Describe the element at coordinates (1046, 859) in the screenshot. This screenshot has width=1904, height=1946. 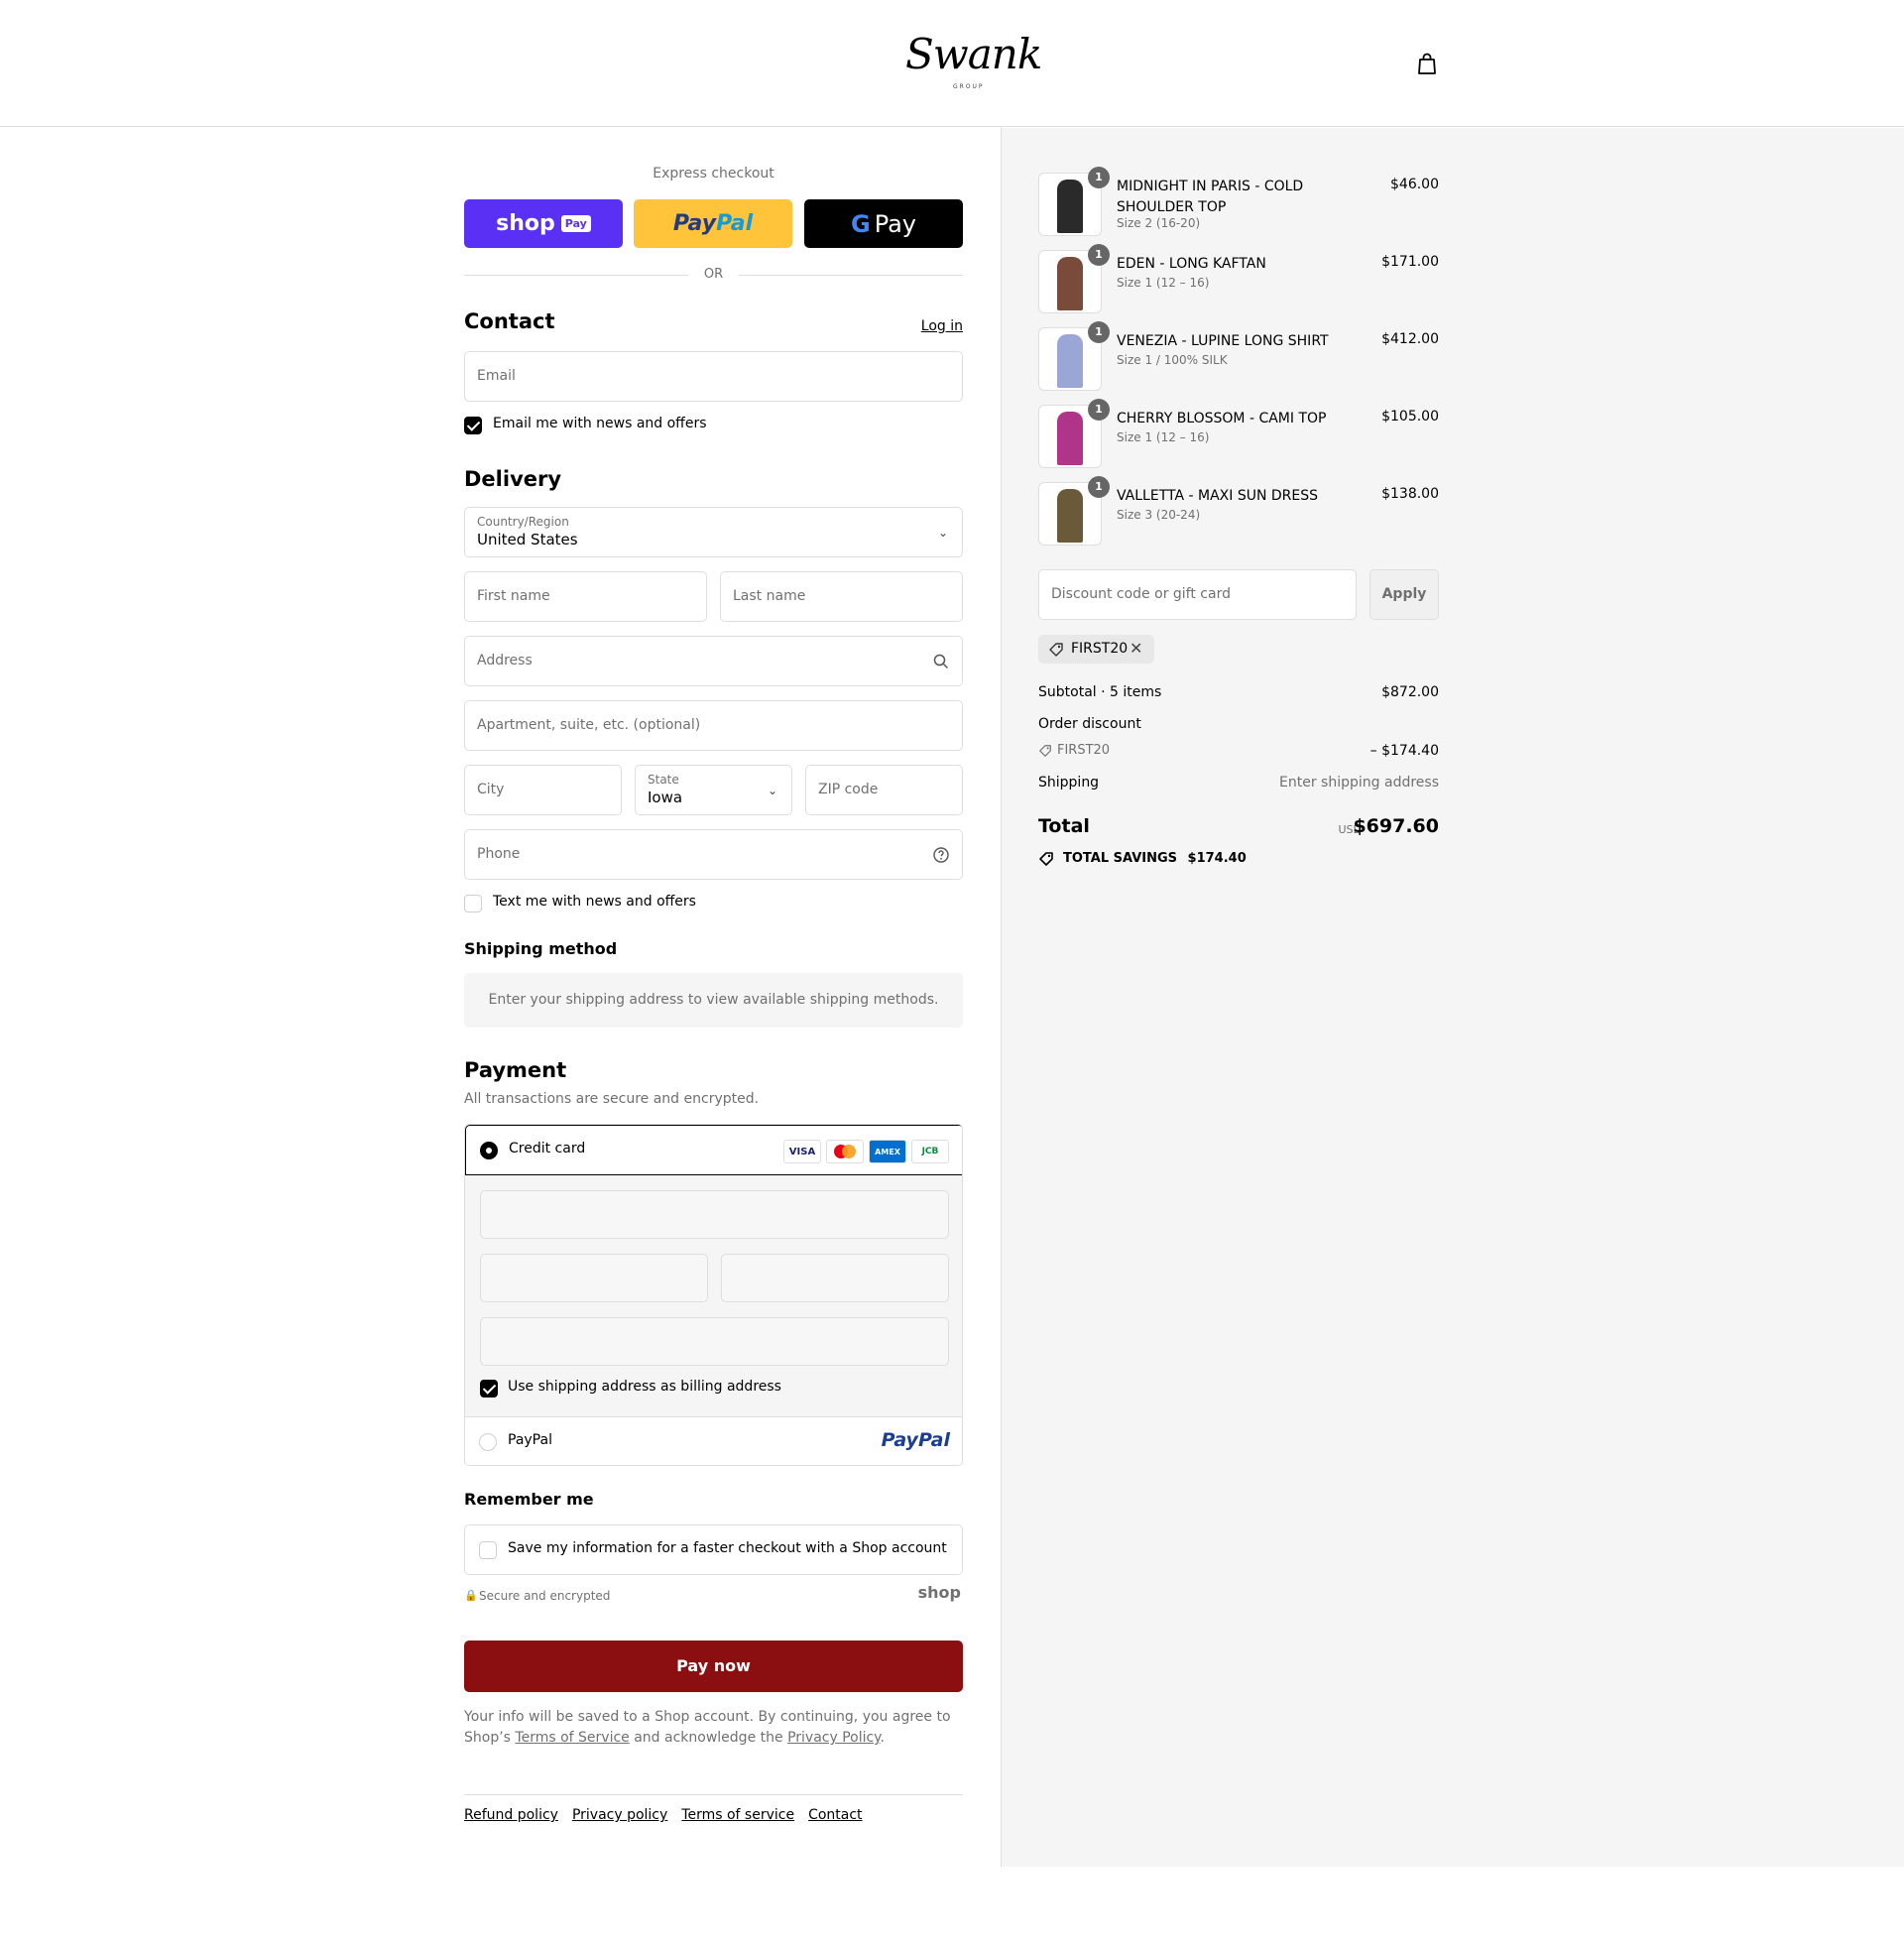
I see `tag-icon` at that location.